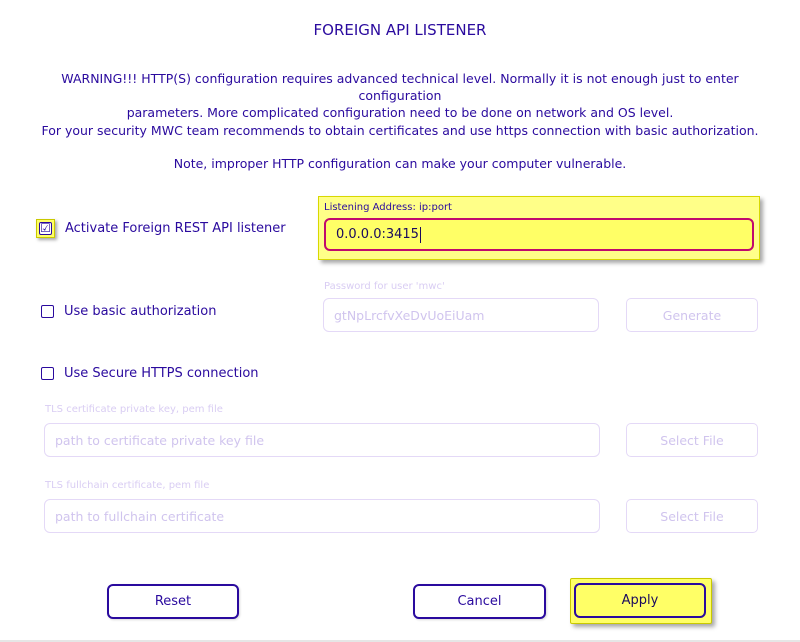 The image size is (800, 642). What do you see at coordinates (400, 30) in the screenshot?
I see `page-title: FOREIGN API LISTENER` at bounding box center [400, 30].